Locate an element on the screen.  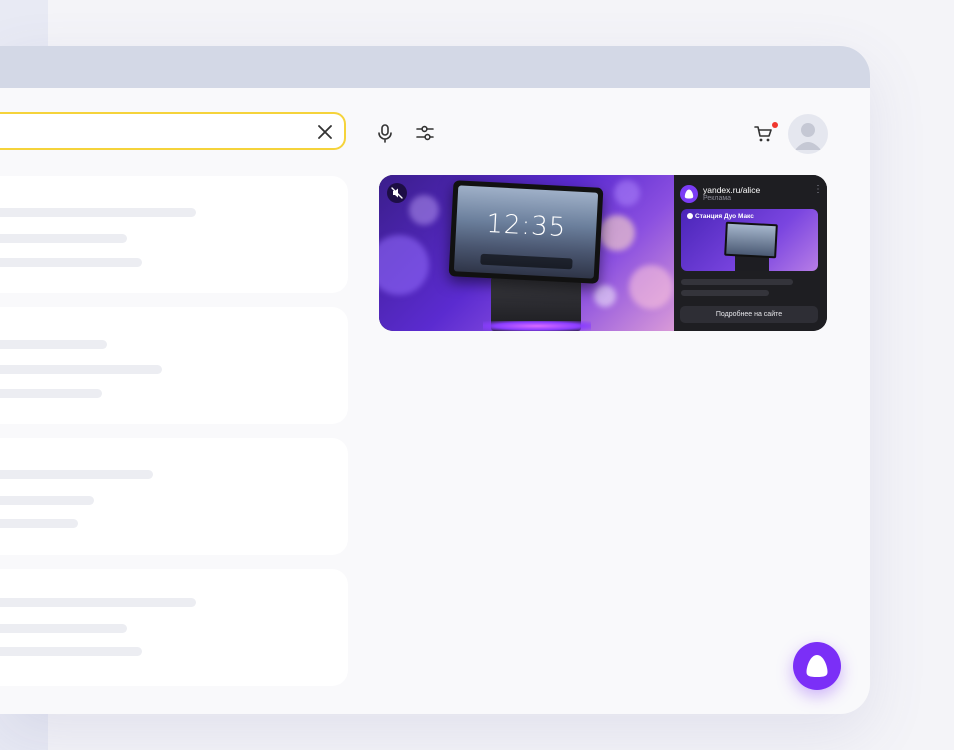
filter-sliders-icon is located at coordinates (425, 133).